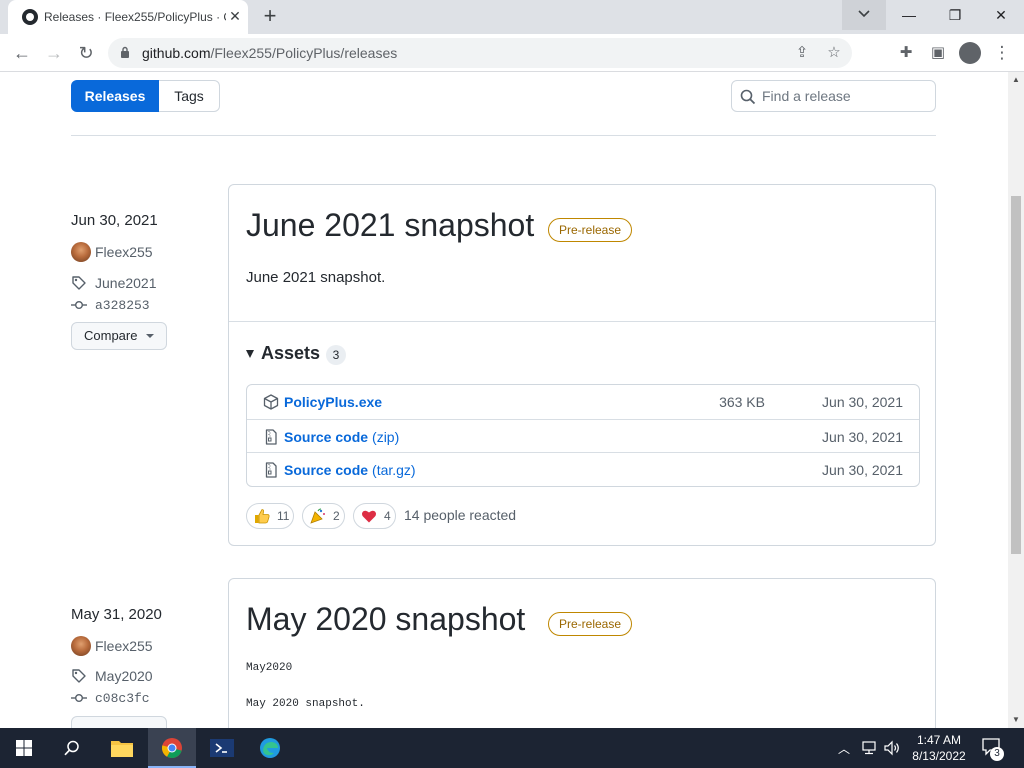 Image resolution: width=1024 pixels, height=768 pixels. What do you see at coordinates (262, 516) in the screenshot?
I see `thumbs-up-icon` at bounding box center [262, 516].